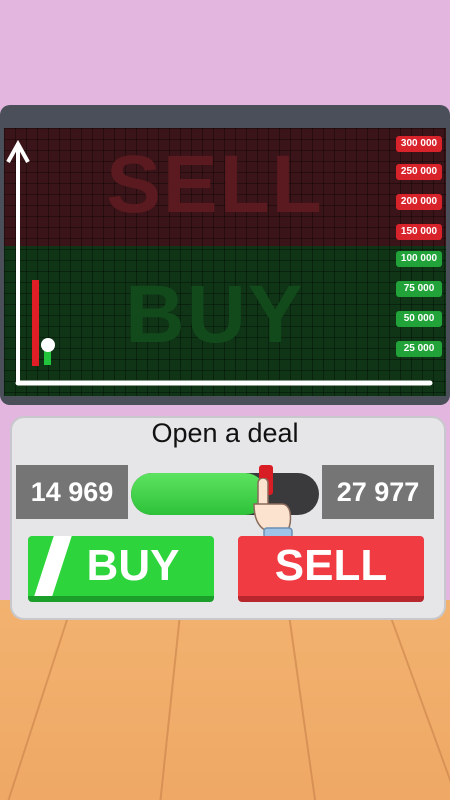 The width and height of the screenshot is (450, 800). What do you see at coordinates (273, 508) in the screenshot?
I see `pointing-hand-icon` at bounding box center [273, 508].